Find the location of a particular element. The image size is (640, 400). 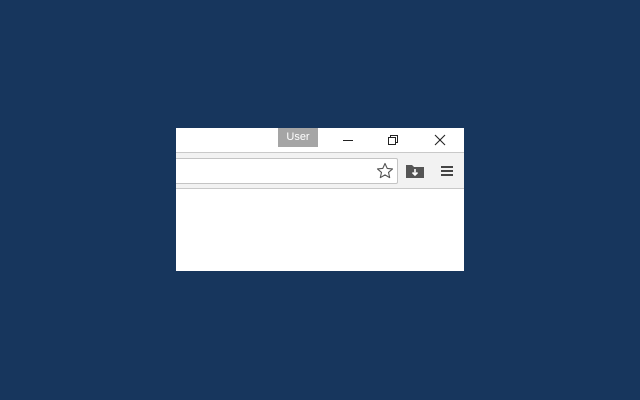

user-profile-badge: User is located at coordinates (298, 137).